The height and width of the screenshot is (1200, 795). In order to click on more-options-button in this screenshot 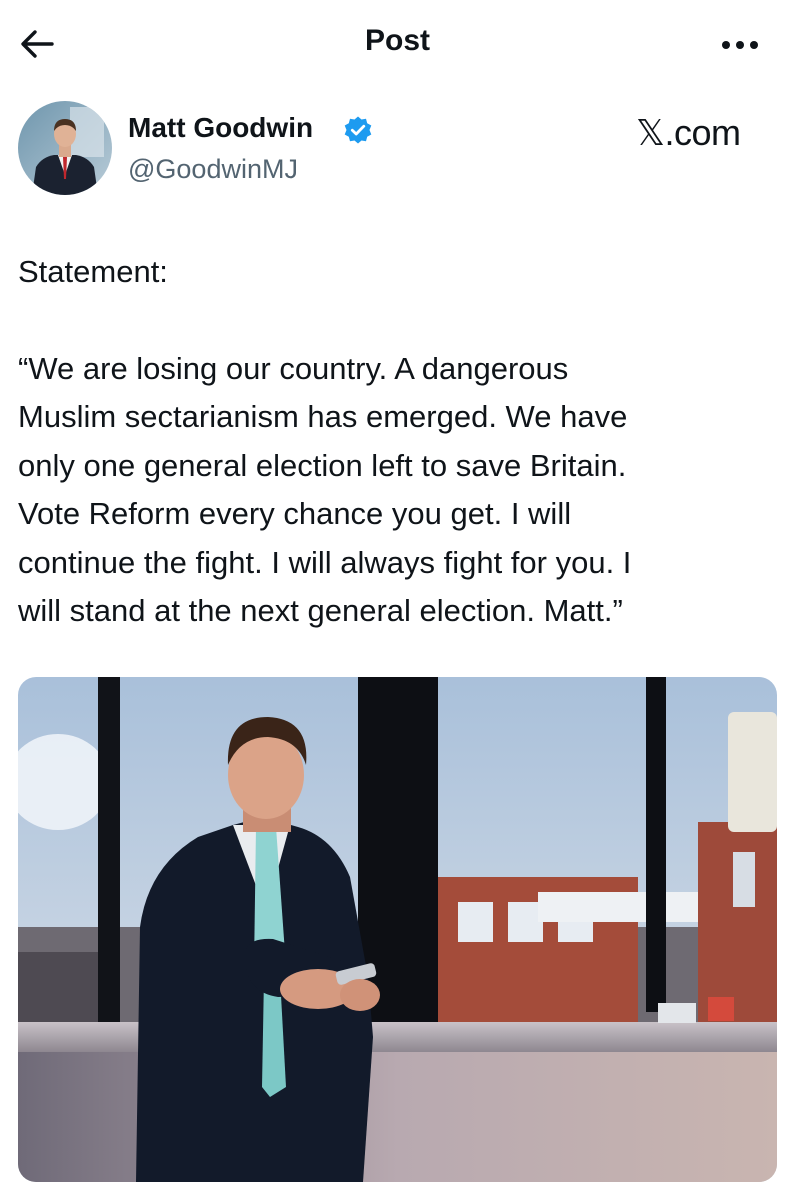, I will do `click(740, 45)`.